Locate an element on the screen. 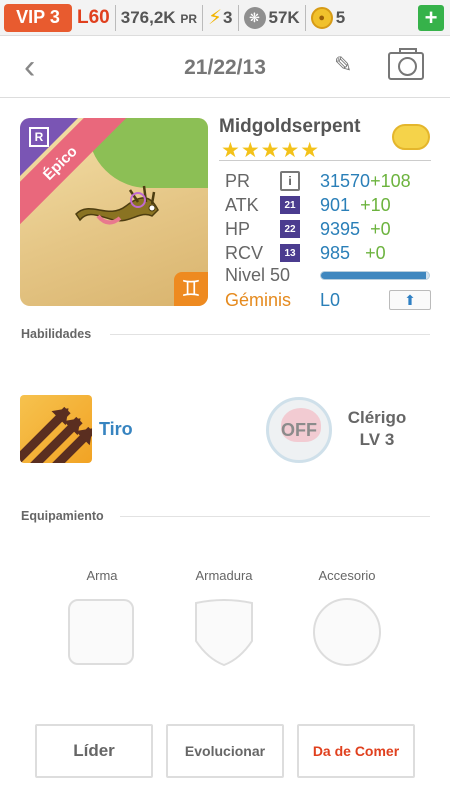  armor-label: Armadura is located at coordinates (224, 575).